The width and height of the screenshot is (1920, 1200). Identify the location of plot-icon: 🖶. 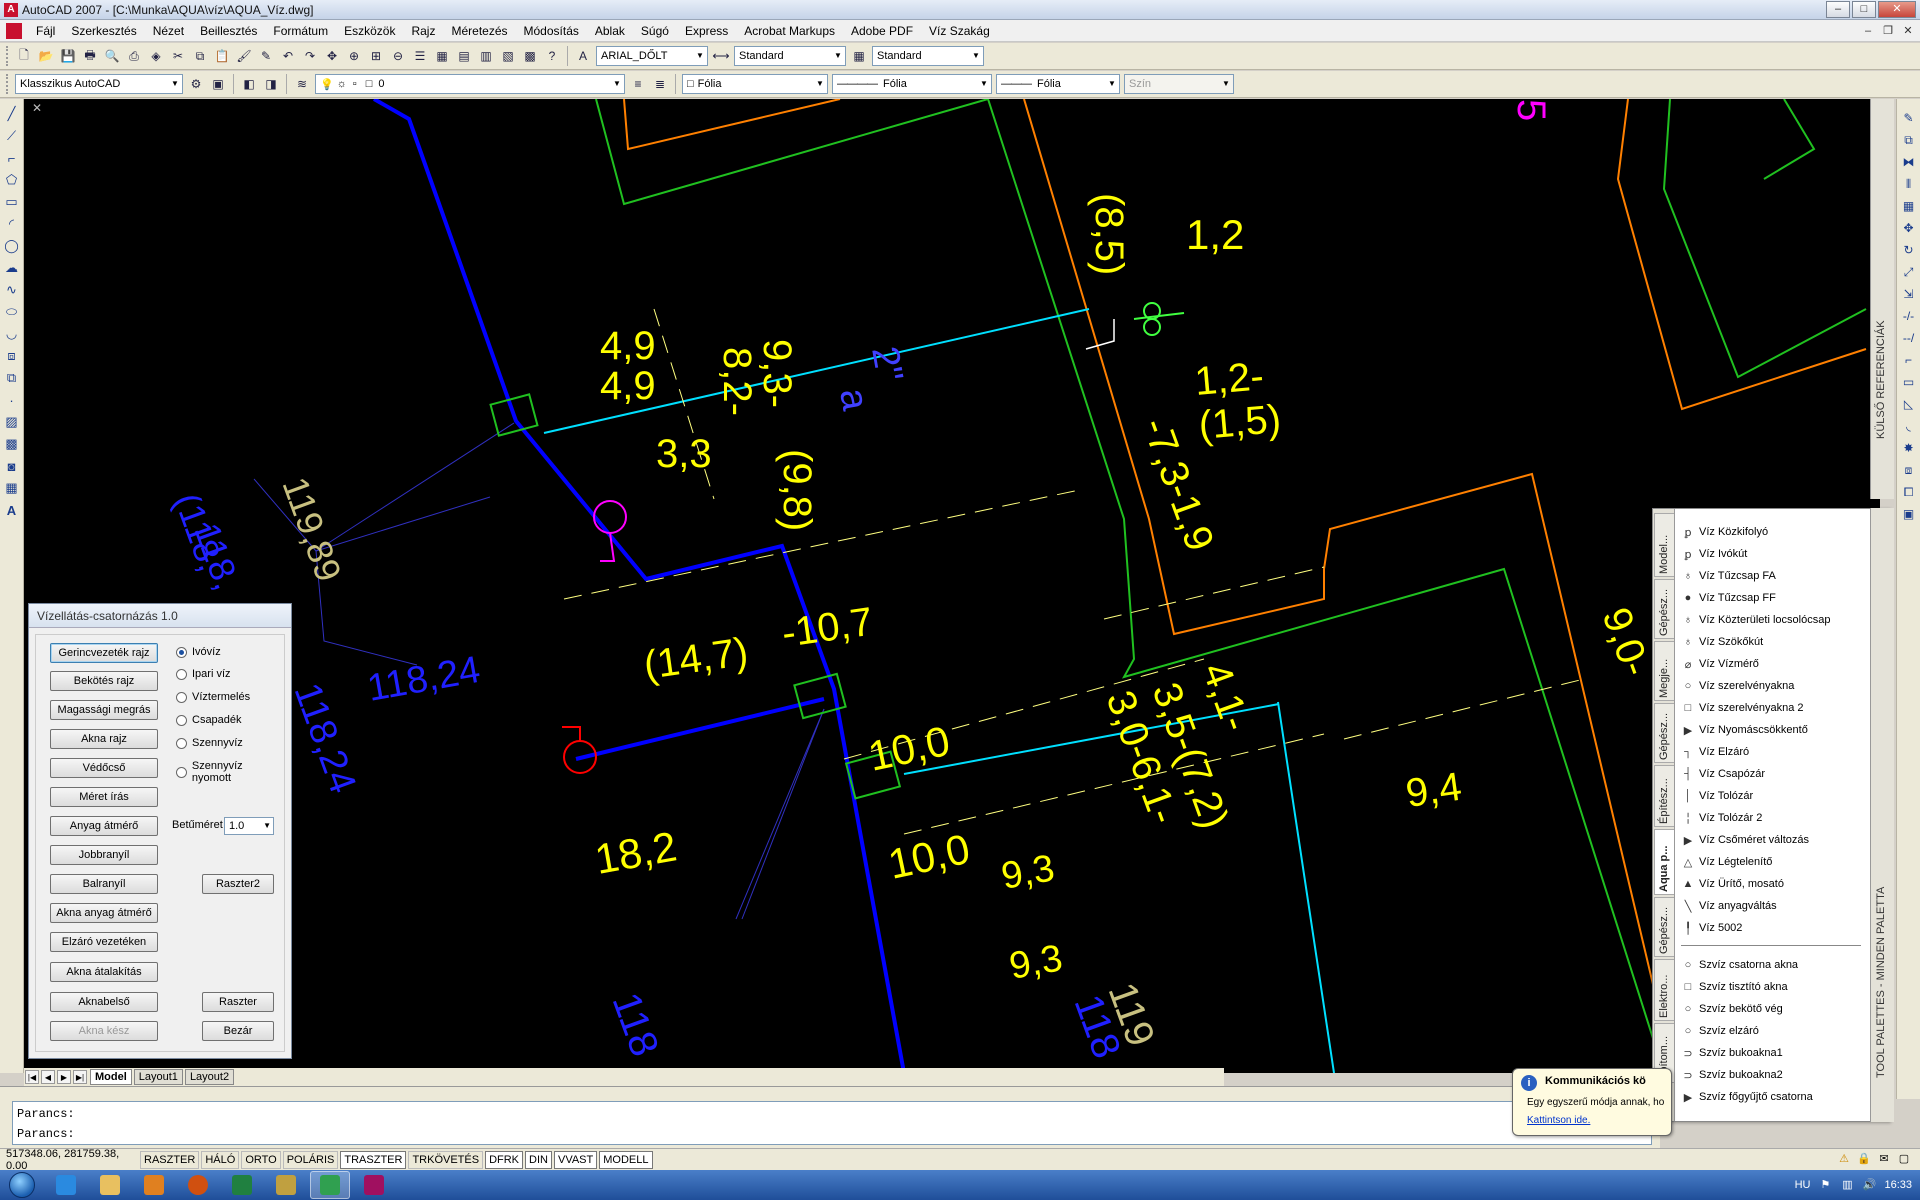
(90, 56).